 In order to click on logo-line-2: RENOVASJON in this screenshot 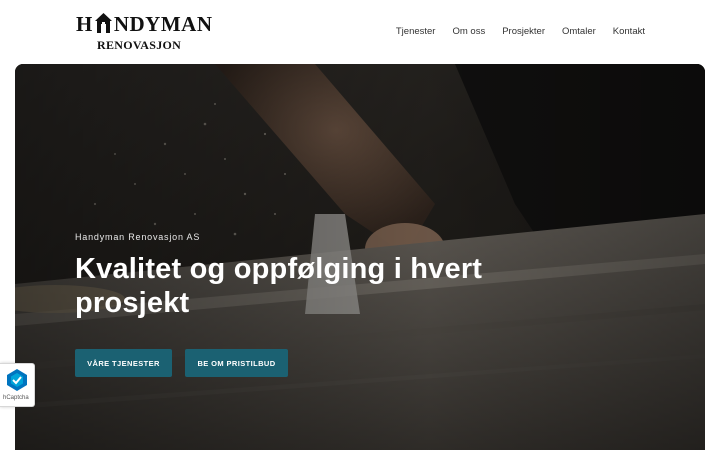, I will do `click(139, 45)`.